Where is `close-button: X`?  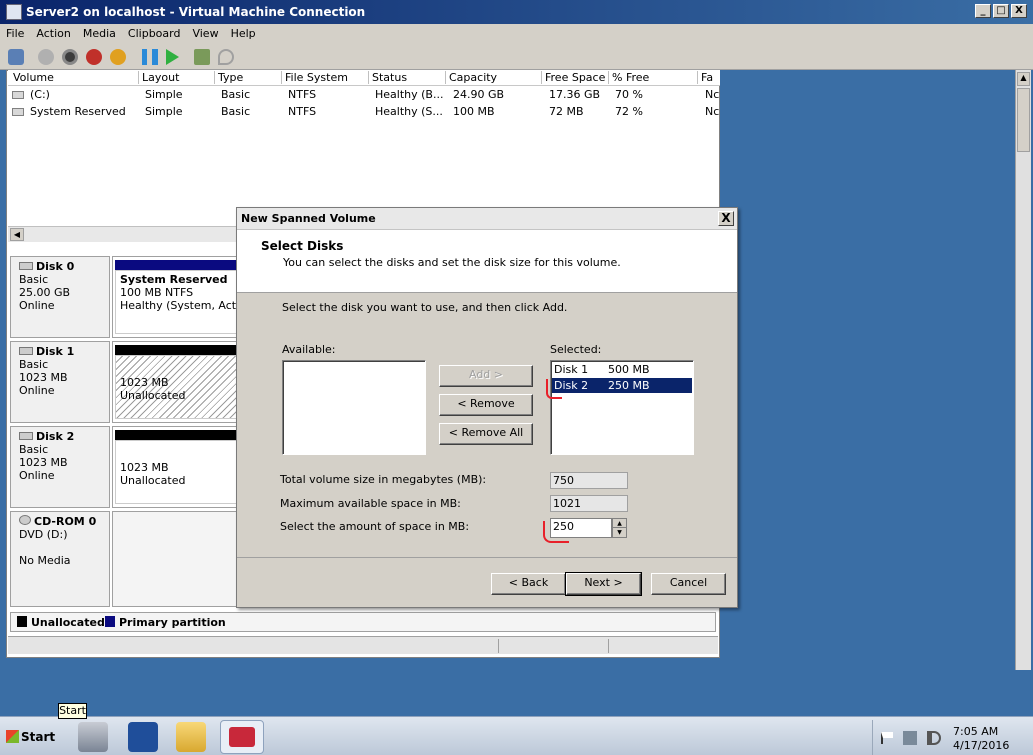 close-button: X is located at coordinates (1019, 11).